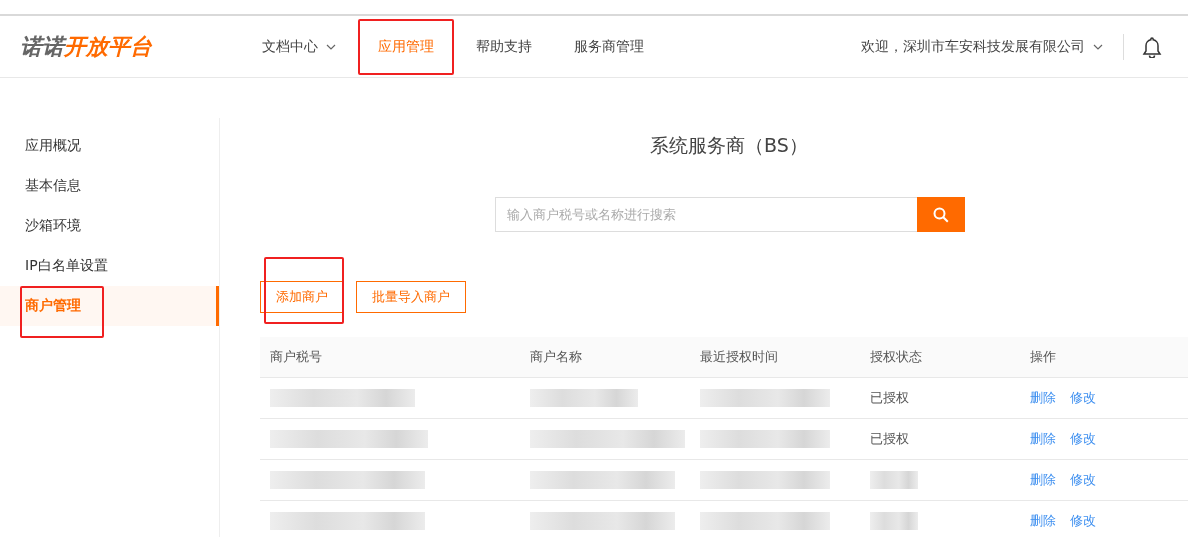 The height and width of the screenshot is (537, 1188). I want to click on column-header: 授权状态, so click(896, 357).